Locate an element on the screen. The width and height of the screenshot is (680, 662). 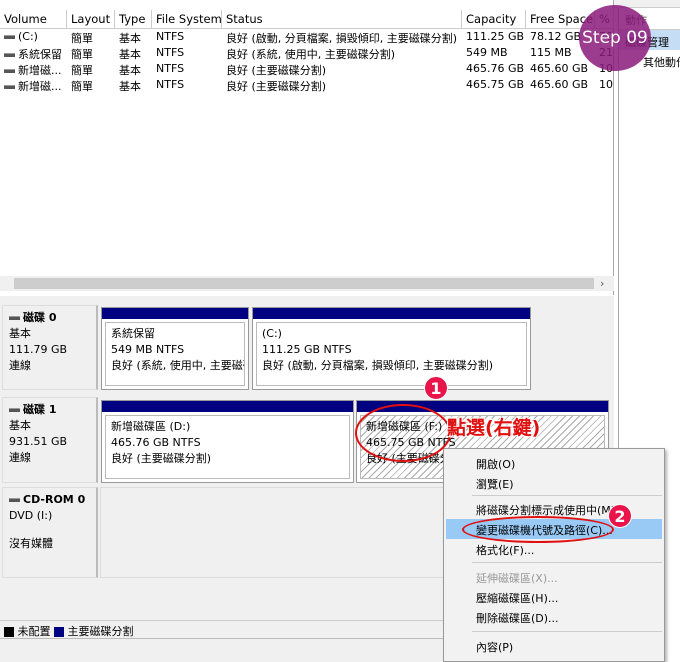
cell-volume: 系統保留 is located at coordinates (33, 53).